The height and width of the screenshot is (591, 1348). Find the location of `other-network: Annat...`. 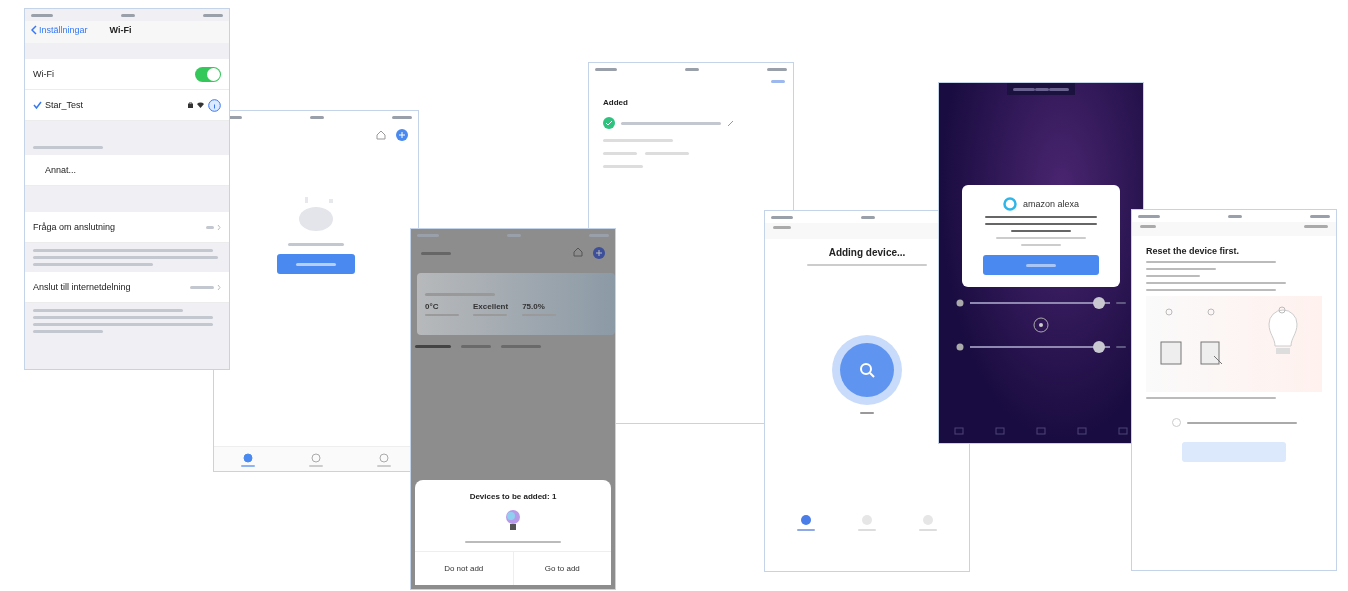

other-network: Annat... is located at coordinates (55, 170).